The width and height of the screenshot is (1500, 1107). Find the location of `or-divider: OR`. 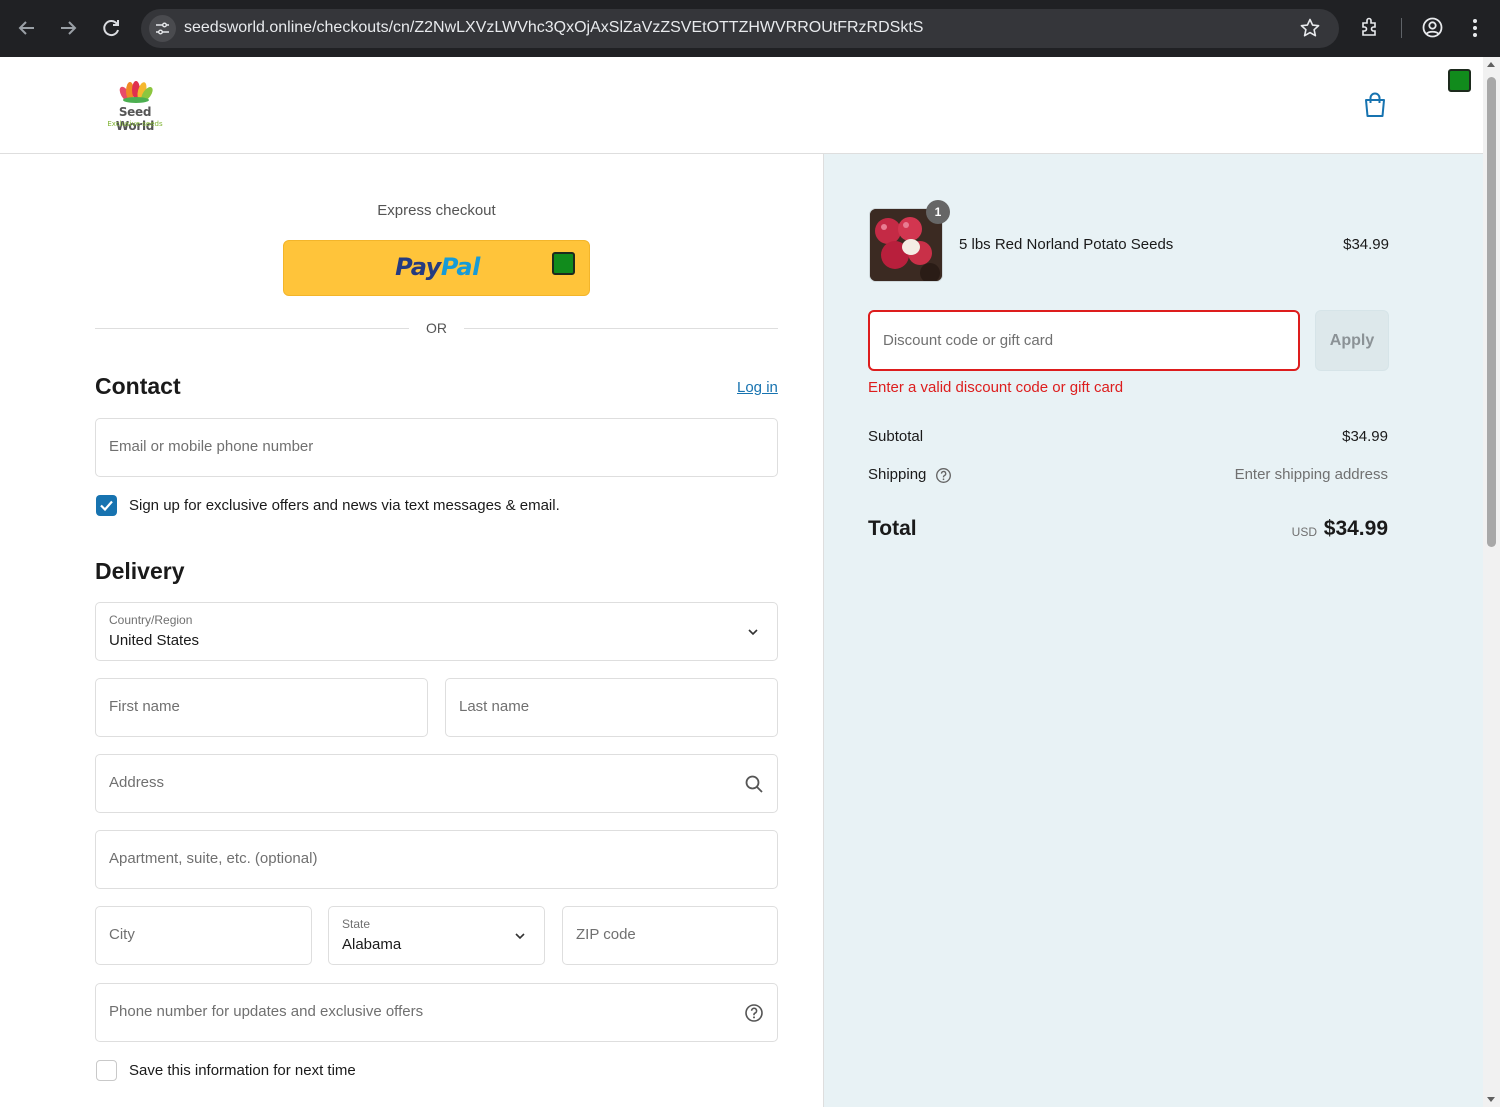

or-divider: OR is located at coordinates (436, 328).